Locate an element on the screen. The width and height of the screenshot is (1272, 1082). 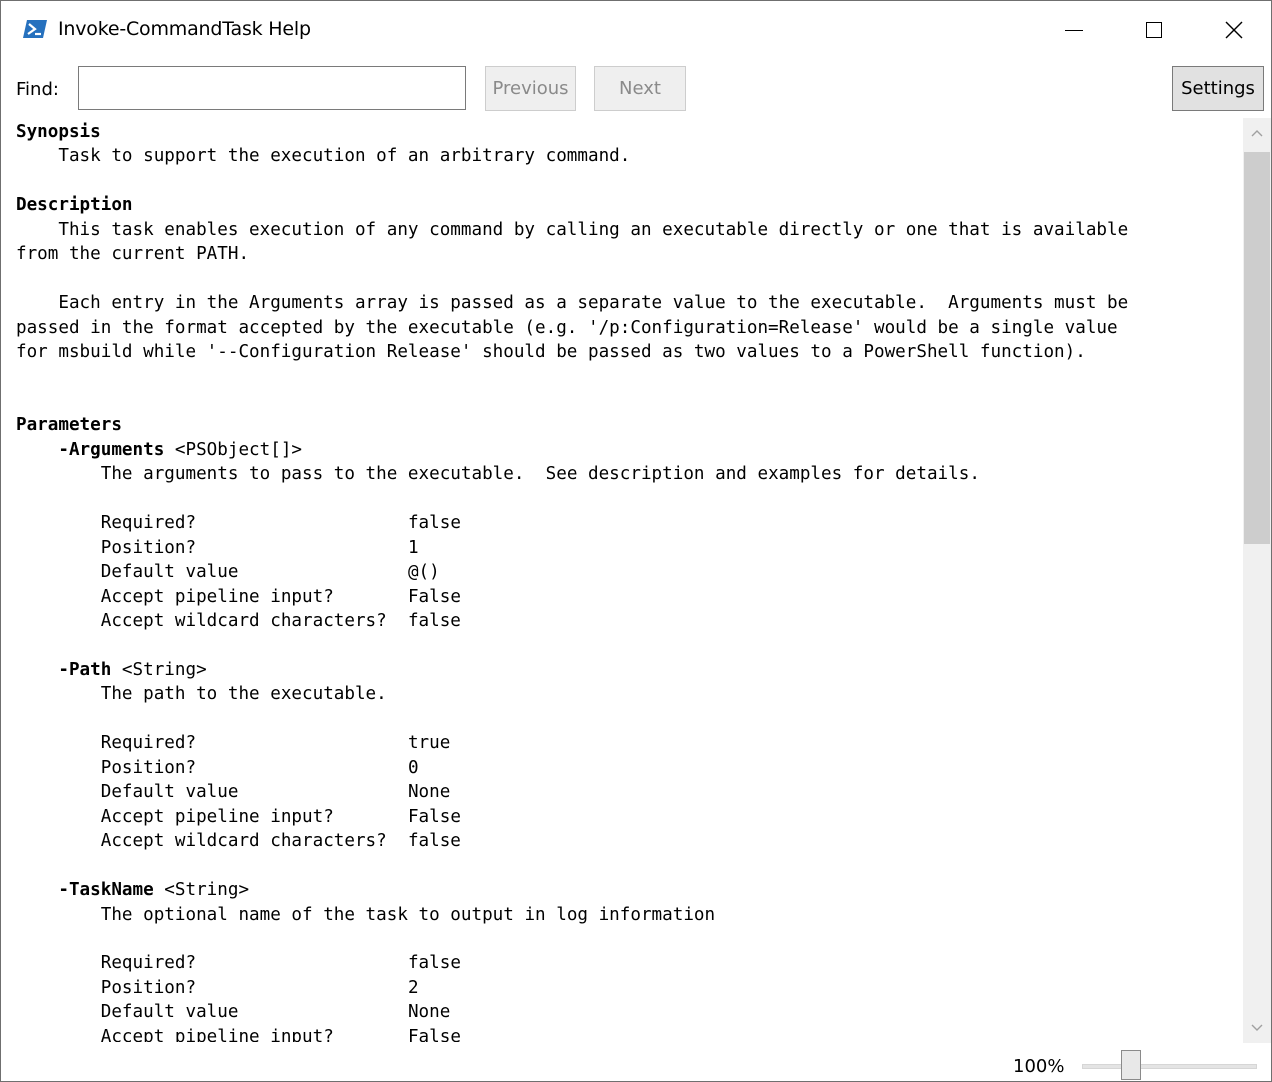
chevron-up-icon is located at coordinates (1257, 133).